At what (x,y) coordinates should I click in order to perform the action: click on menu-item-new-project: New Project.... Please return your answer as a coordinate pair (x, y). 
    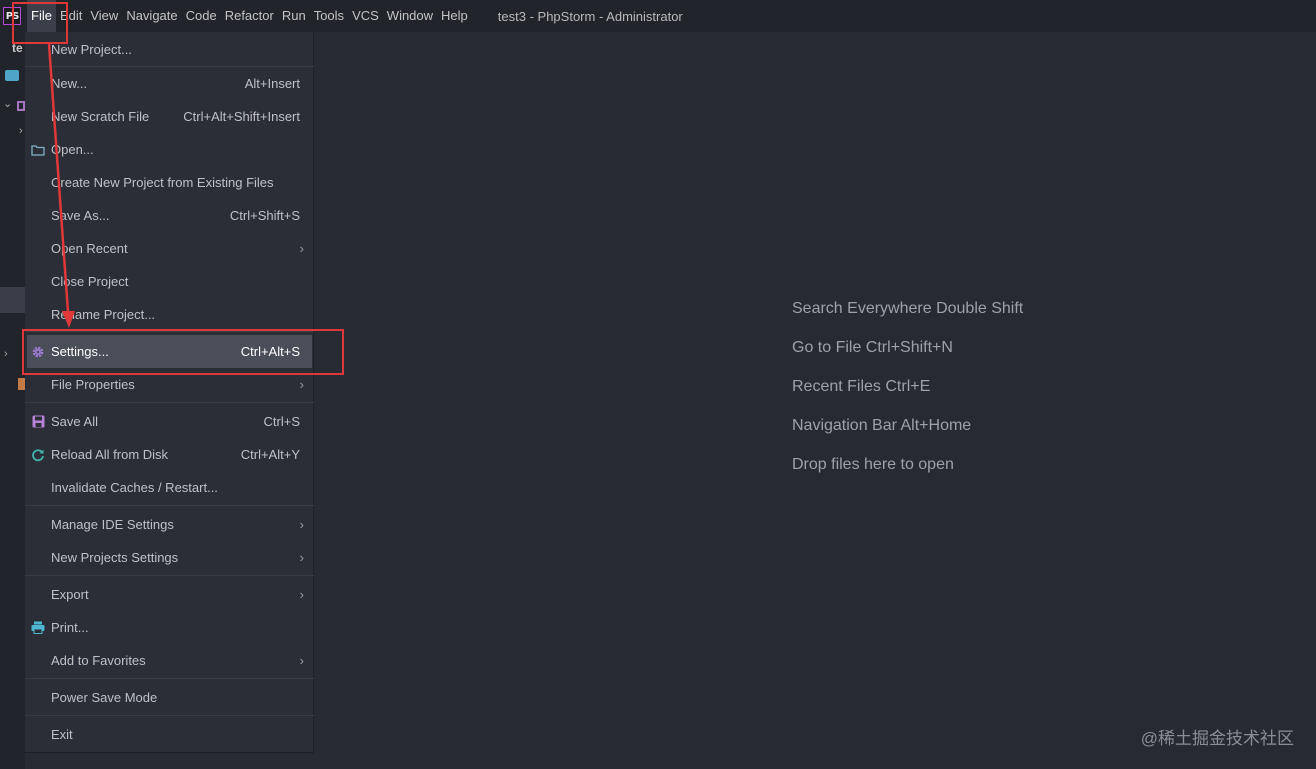
    Looking at the image, I should click on (169, 49).